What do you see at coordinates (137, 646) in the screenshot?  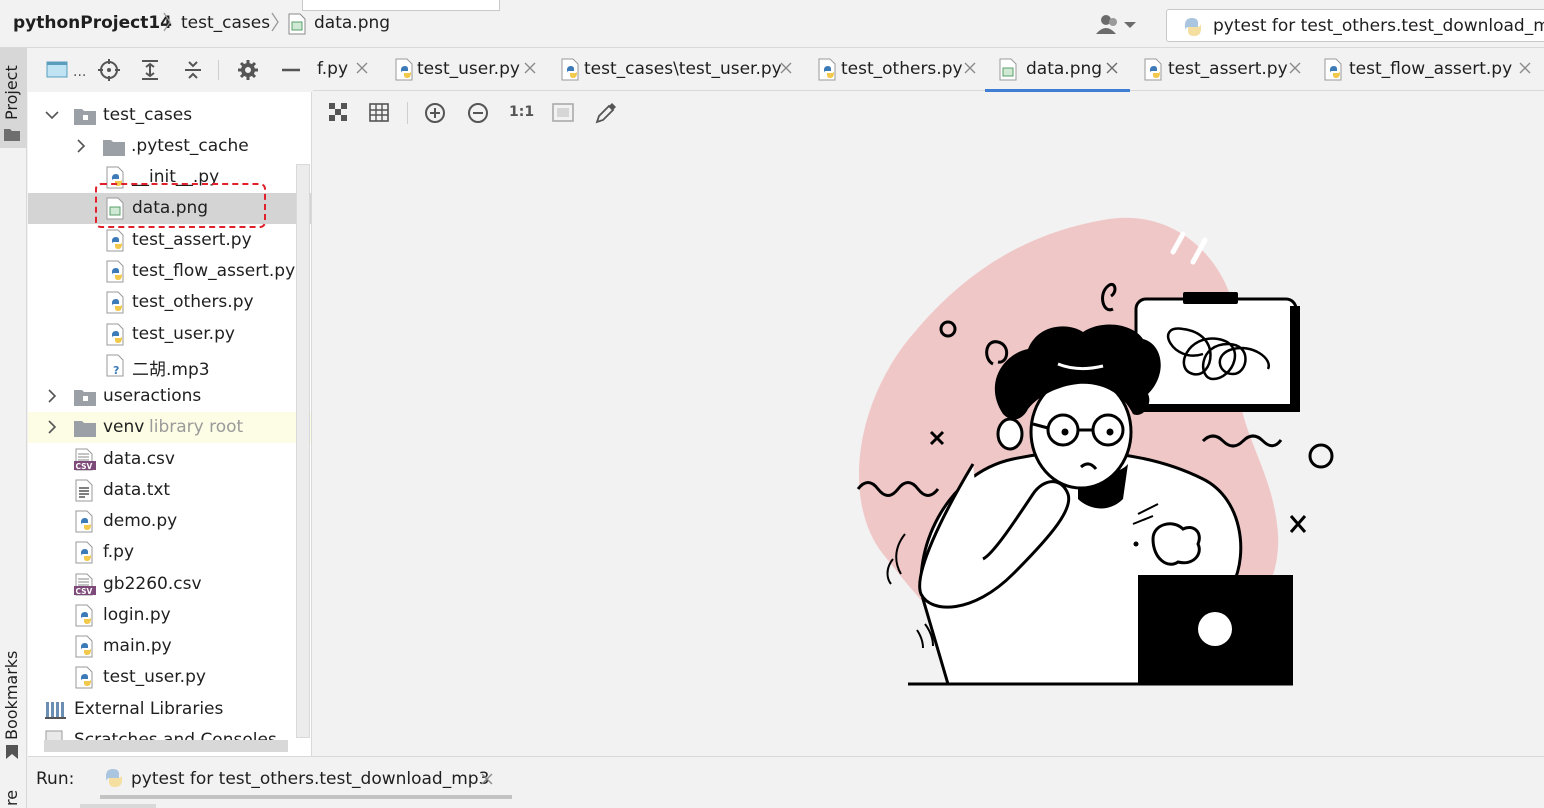 I see `tree-row-label: main.py` at bounding box center [137, 646].